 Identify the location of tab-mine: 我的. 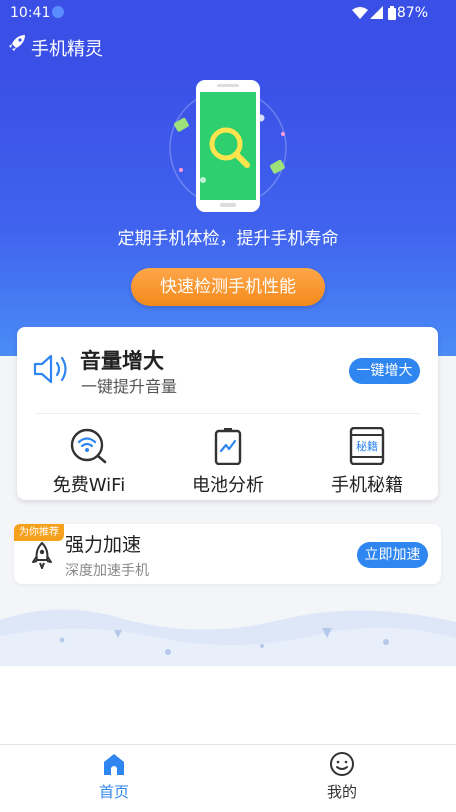
(342, 776).